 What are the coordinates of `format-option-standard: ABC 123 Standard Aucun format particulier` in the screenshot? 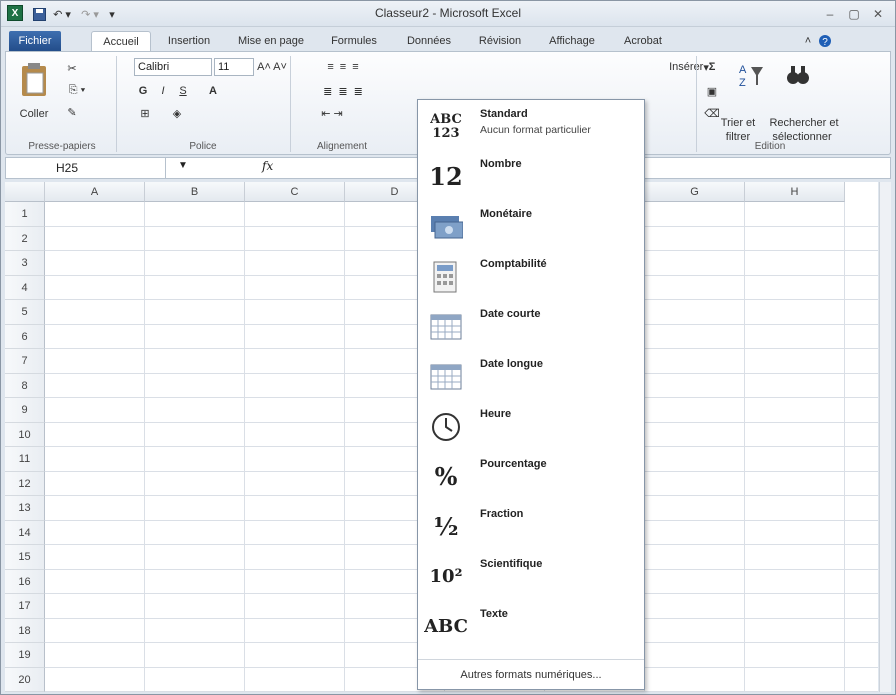 It's located at (531, 127).